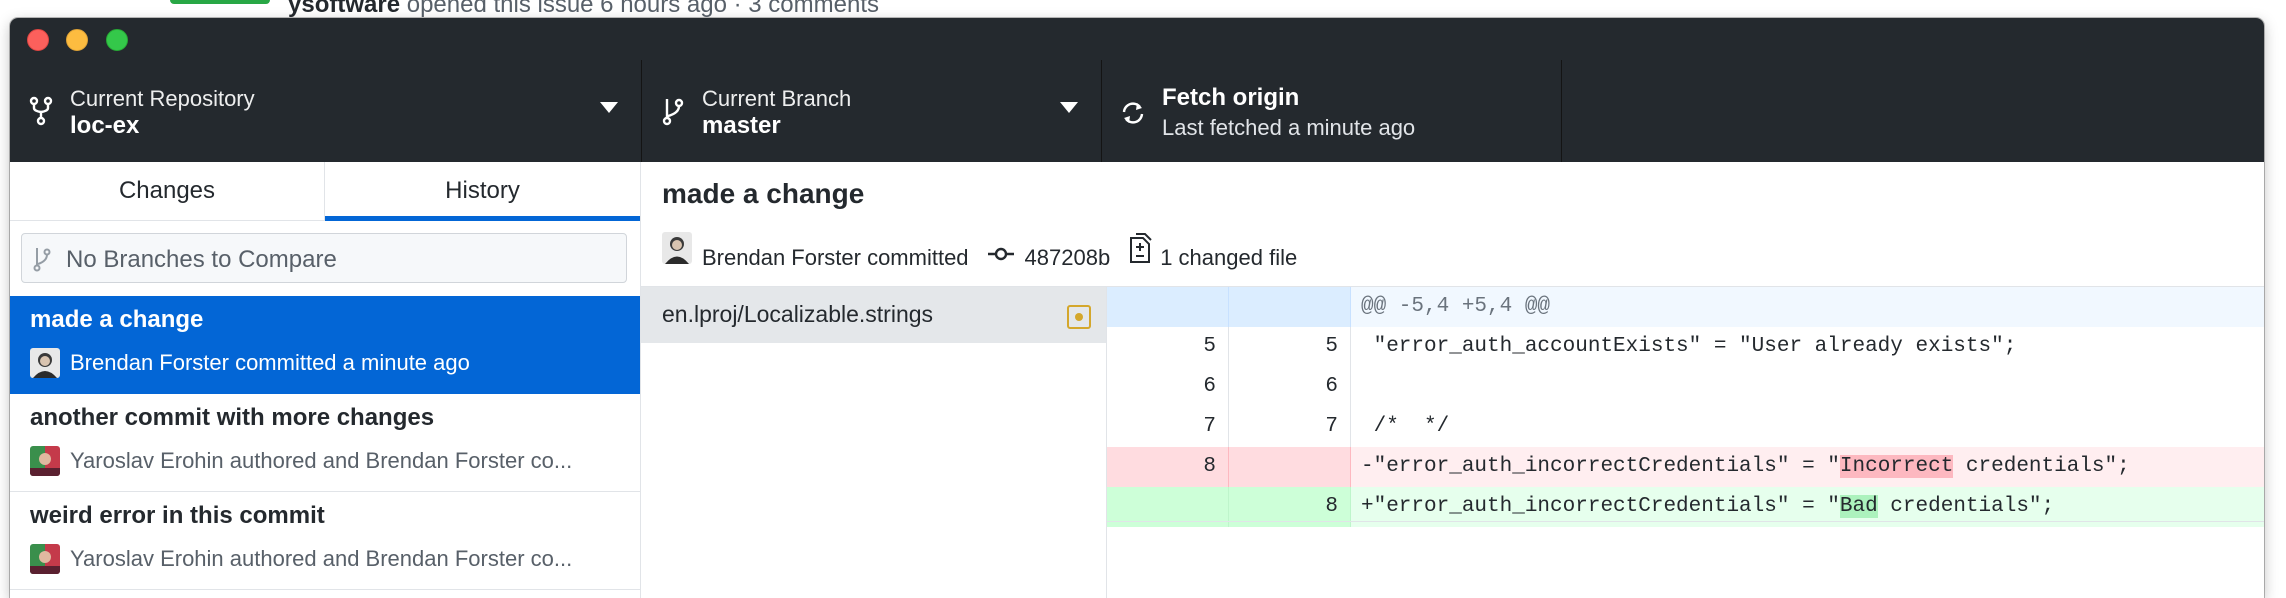 The image size is (2286, 598). What do you see at coordinates (162, 98) in the screenshot?
I see `current-repository-title: Current Repository` at bounding box center [162, 98].